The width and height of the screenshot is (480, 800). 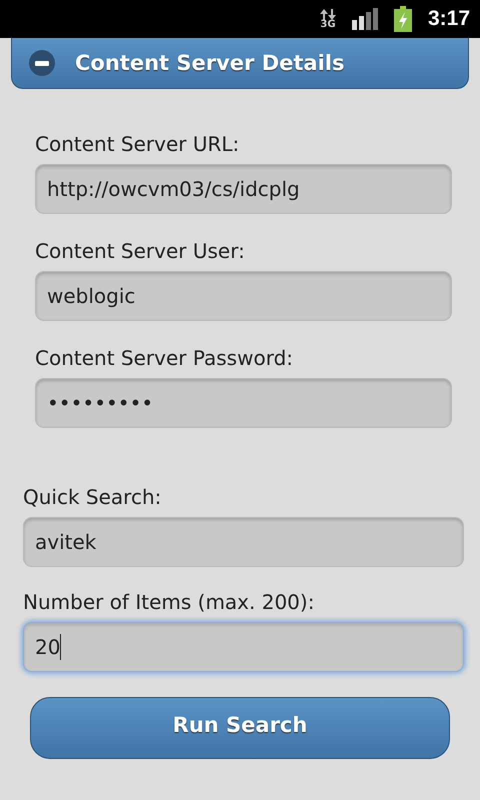 I want to click on run-search-button: Run Search, so click(x=240, y=728).